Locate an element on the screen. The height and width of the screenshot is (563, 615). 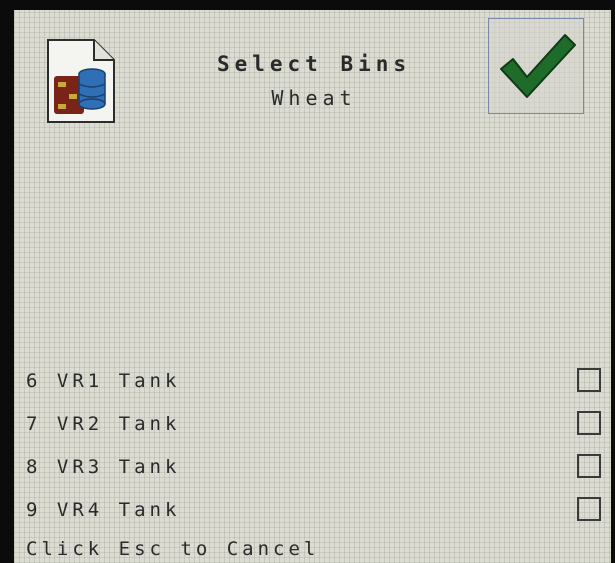
file-bins-icon is located at coordinates (81, 81).